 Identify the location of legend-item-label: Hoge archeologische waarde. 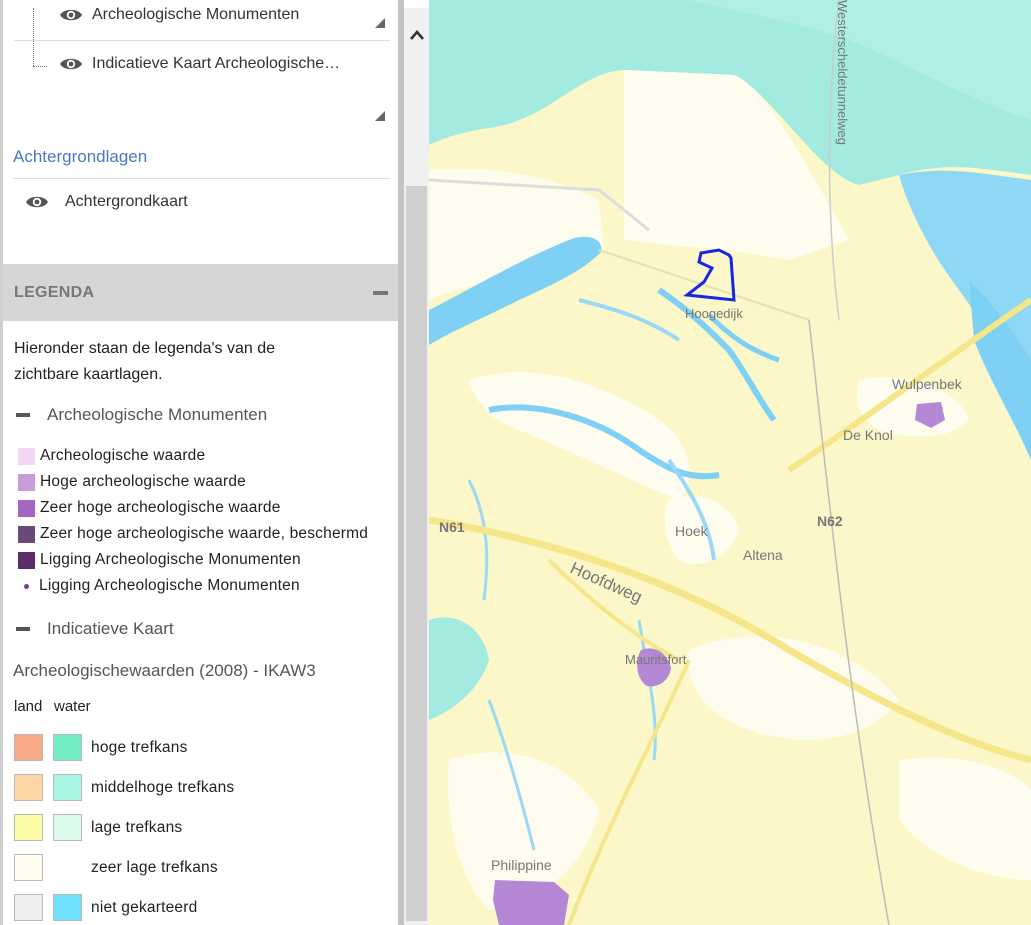
(143, 481).